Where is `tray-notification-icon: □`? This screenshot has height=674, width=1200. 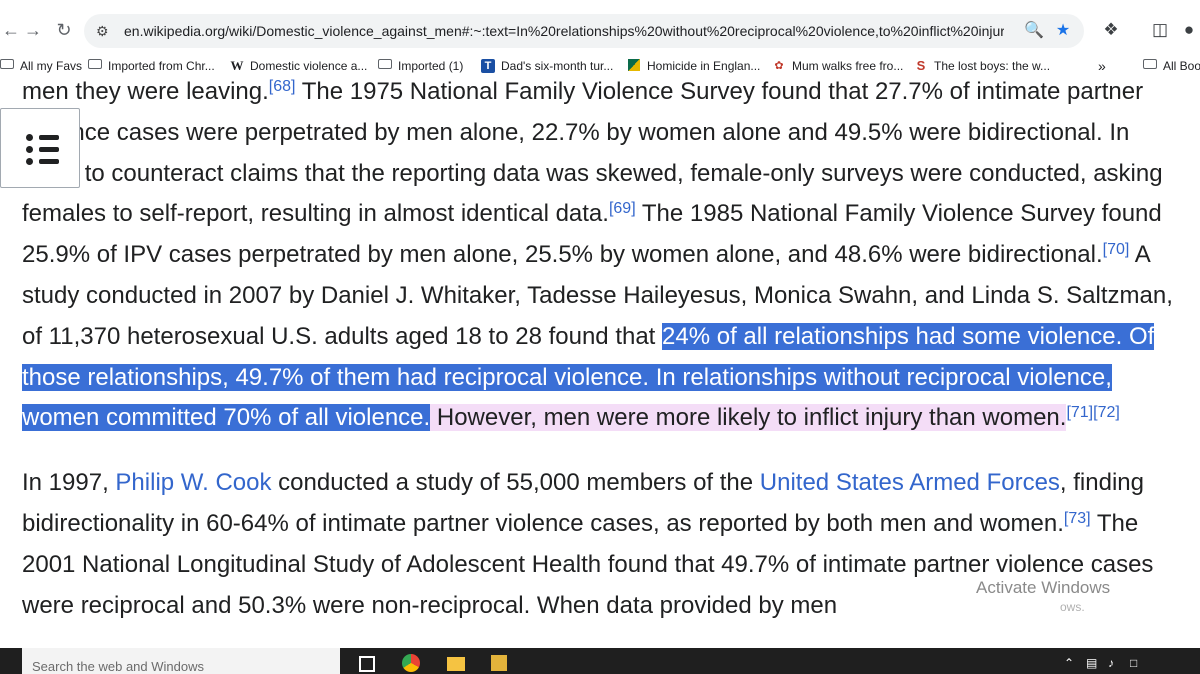 tray-notification-icon: □ is located at coordinates (1133, 663).